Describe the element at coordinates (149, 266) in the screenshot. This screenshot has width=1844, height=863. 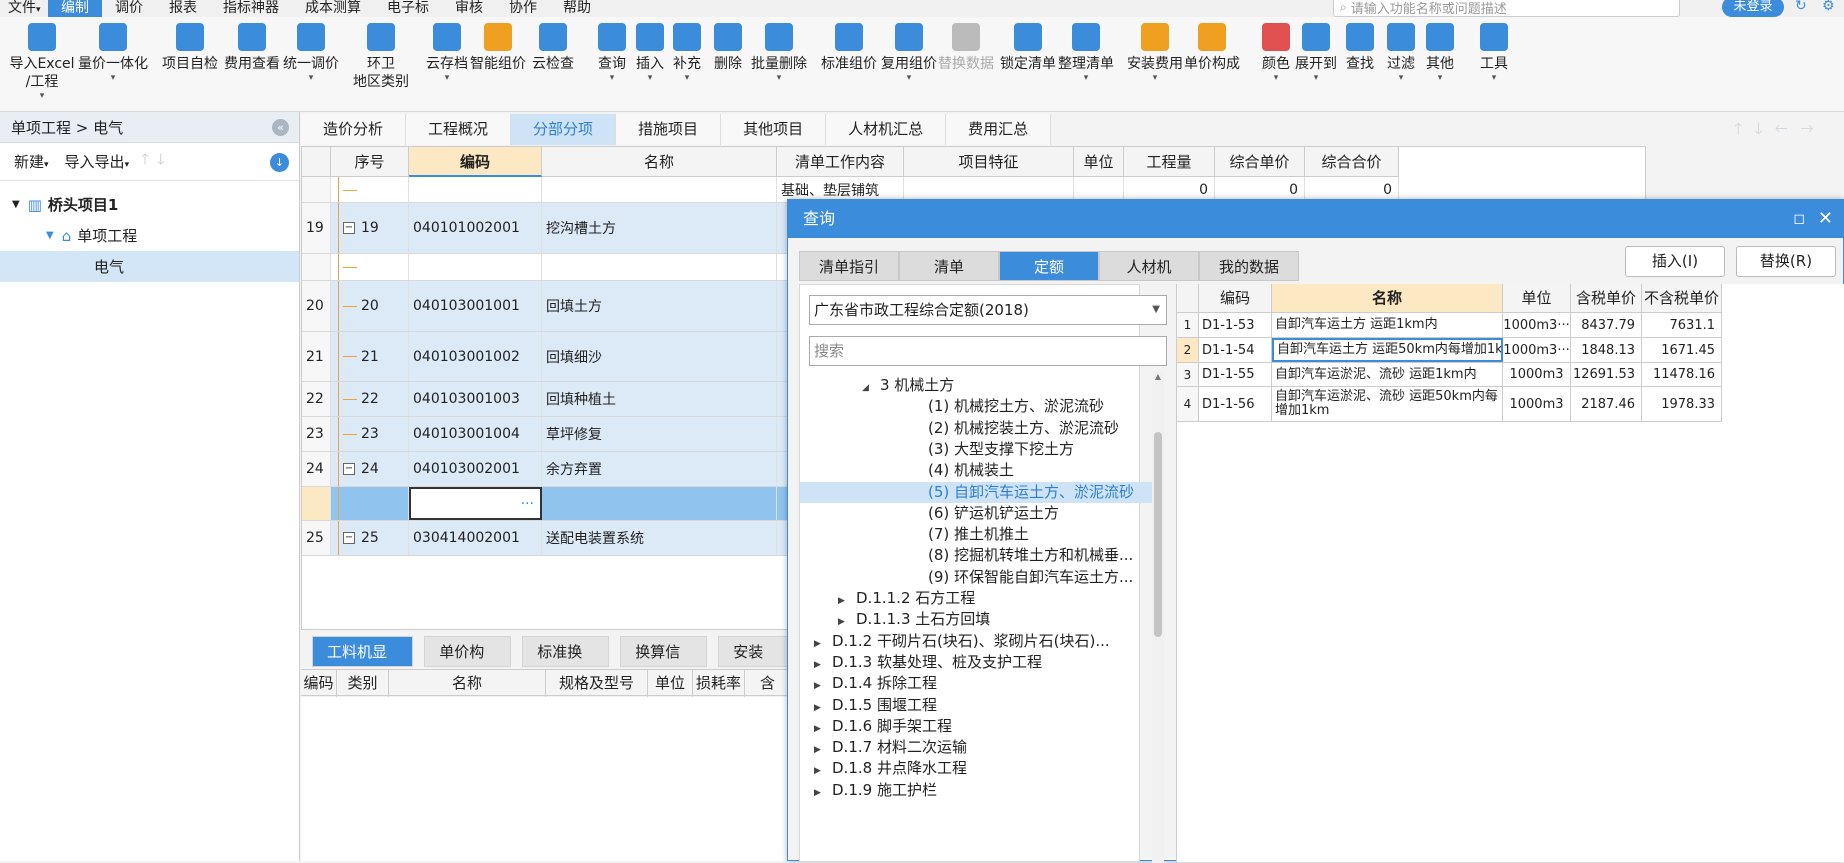
I see `tree-item-electrical: 电气` at that location.